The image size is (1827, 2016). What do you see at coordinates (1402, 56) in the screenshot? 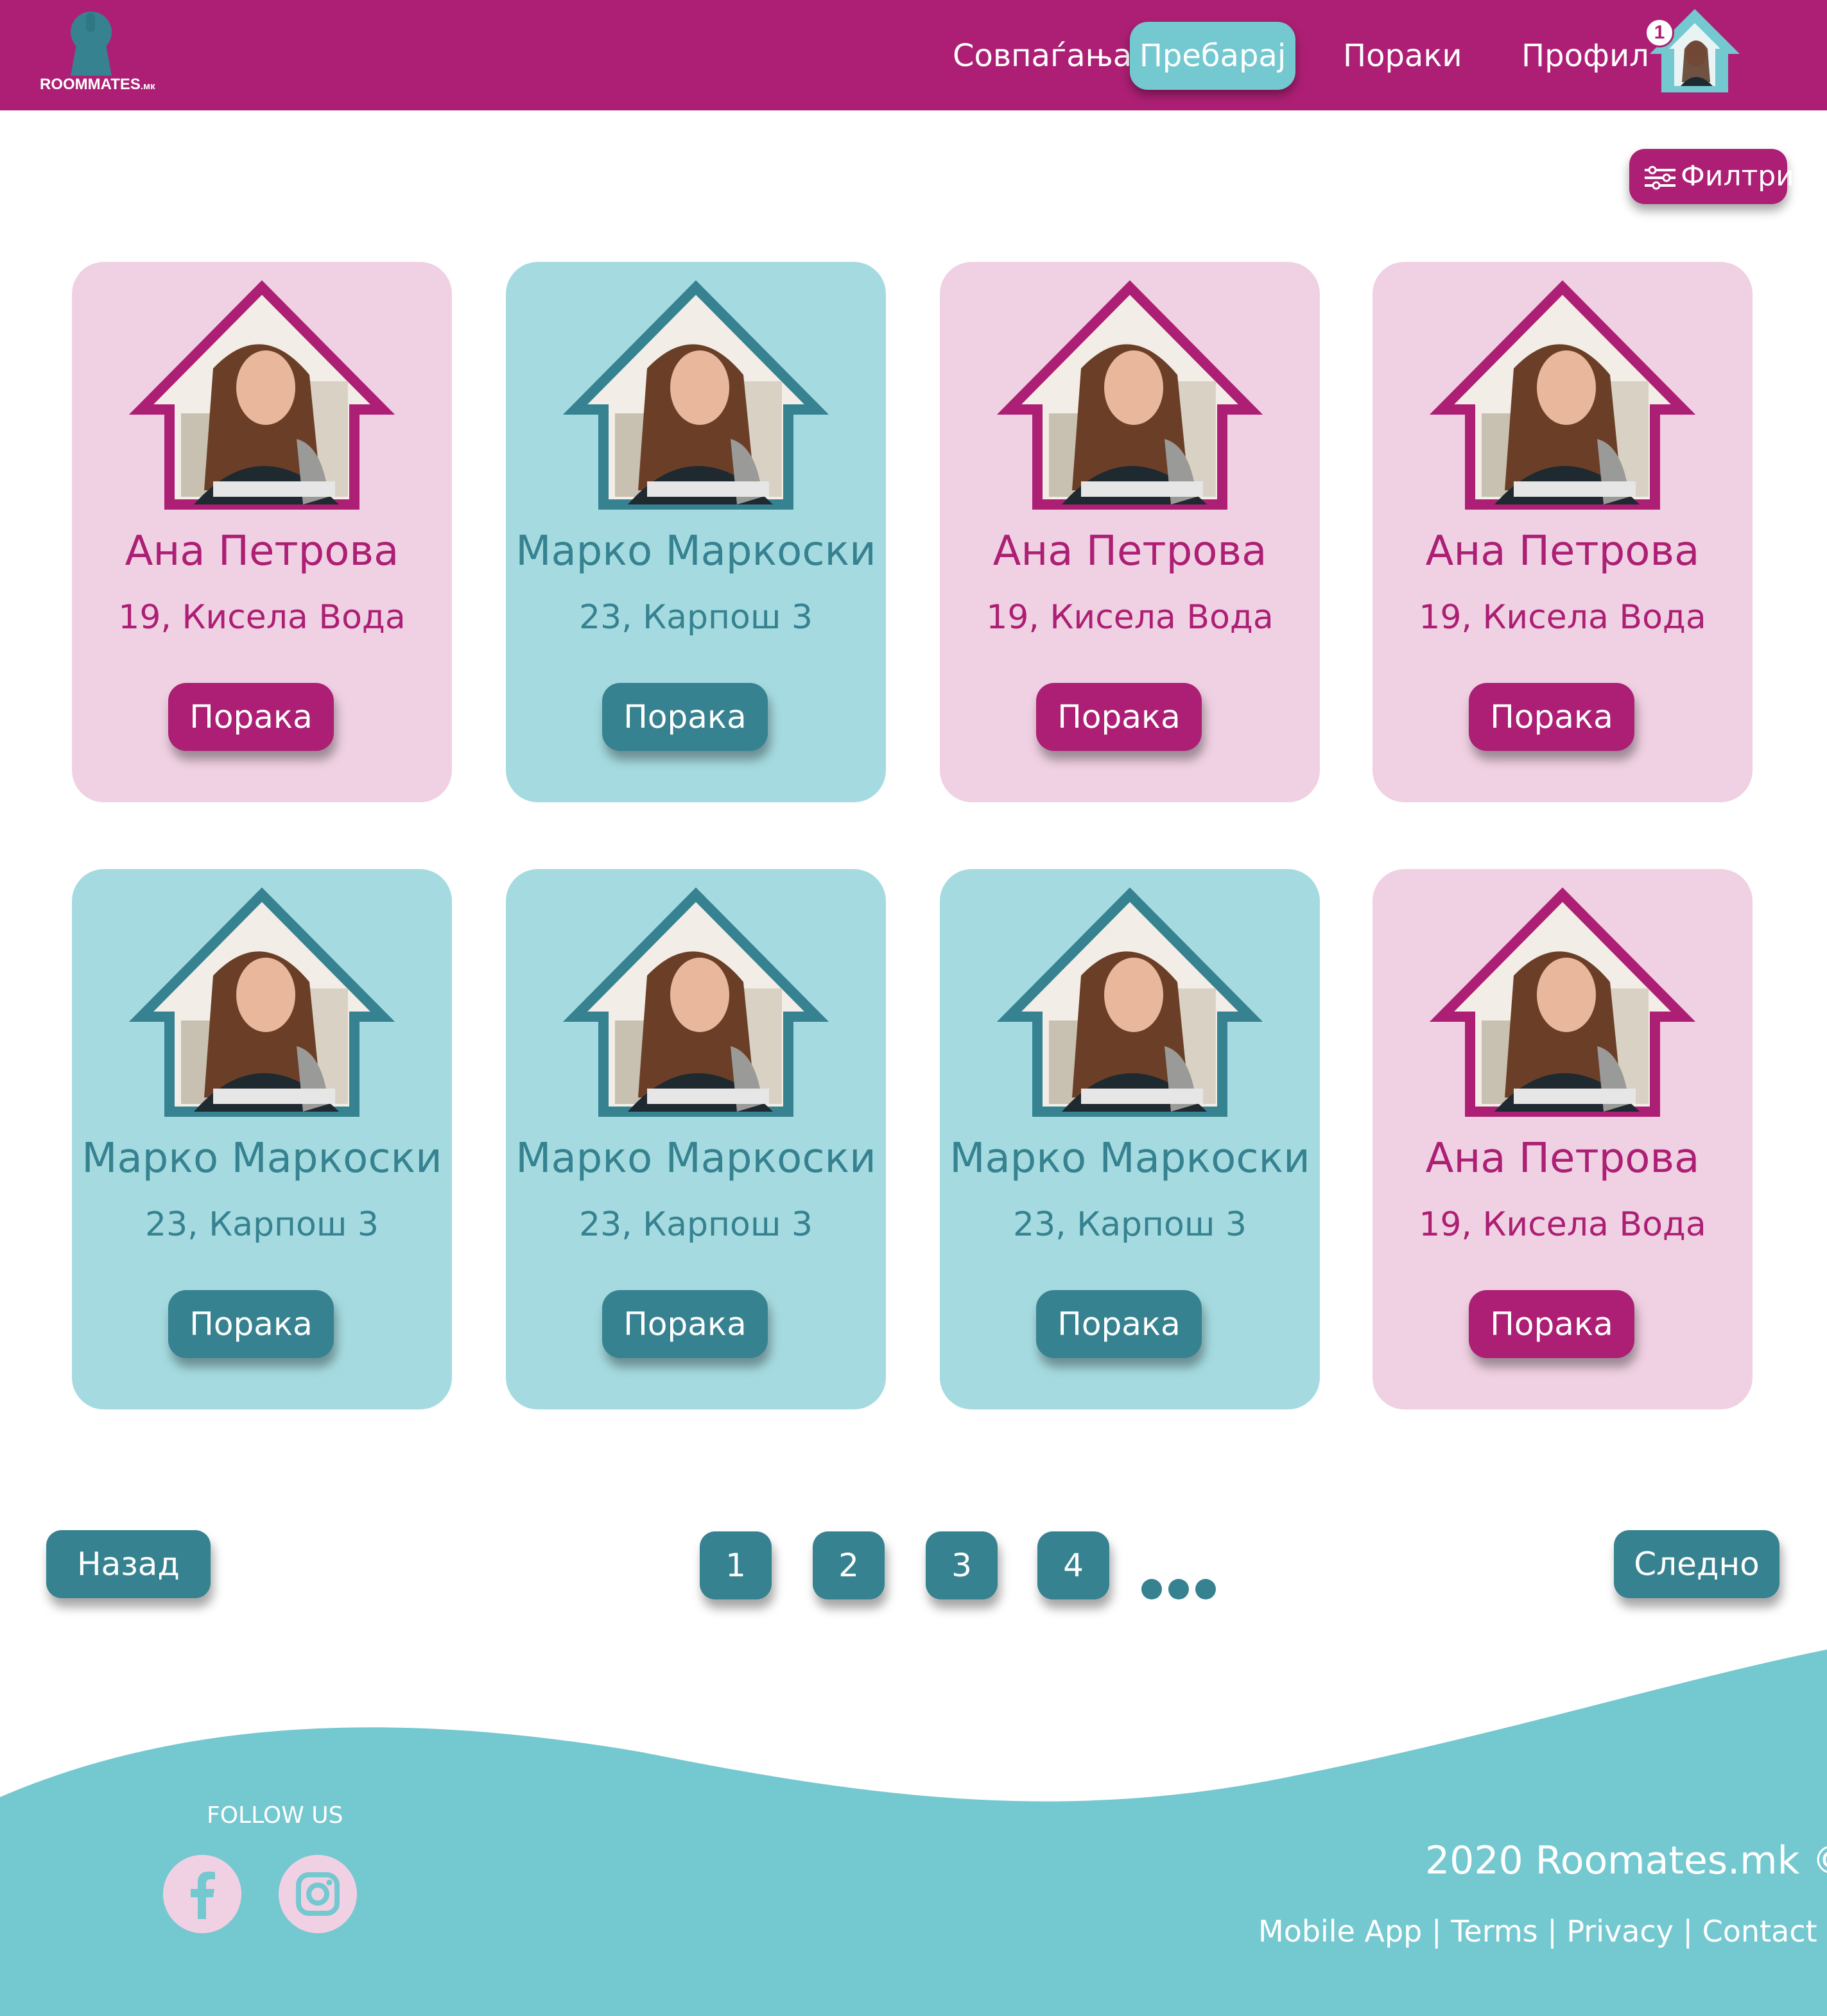
I see `nav-messages: Пораки` at bounding box center [1402, 56].